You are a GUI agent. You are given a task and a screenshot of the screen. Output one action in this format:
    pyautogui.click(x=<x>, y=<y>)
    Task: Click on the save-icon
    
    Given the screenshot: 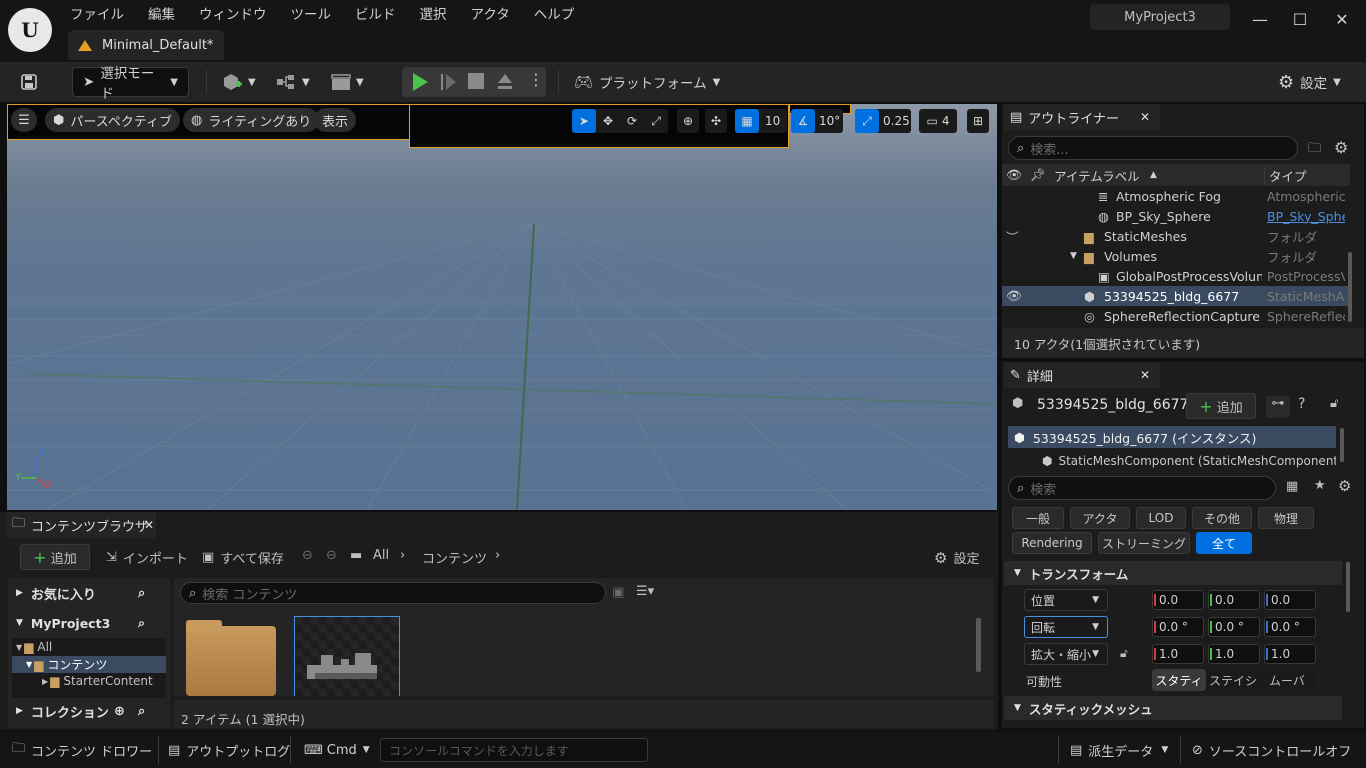 What is the action you would take?
    pyautogui.click(x=29, y=82)
    